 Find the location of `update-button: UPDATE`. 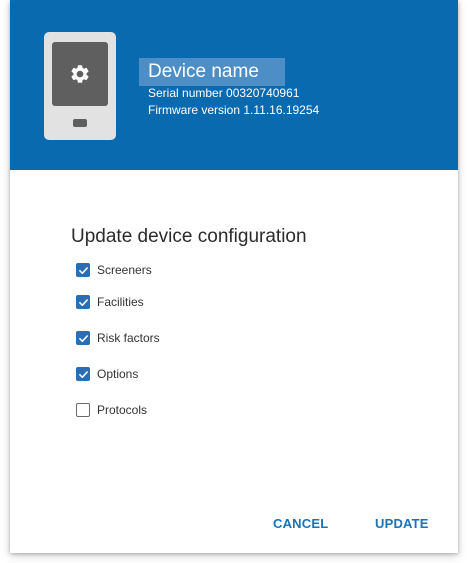

update-button: UPDATE is located at coordinates (402, 523).